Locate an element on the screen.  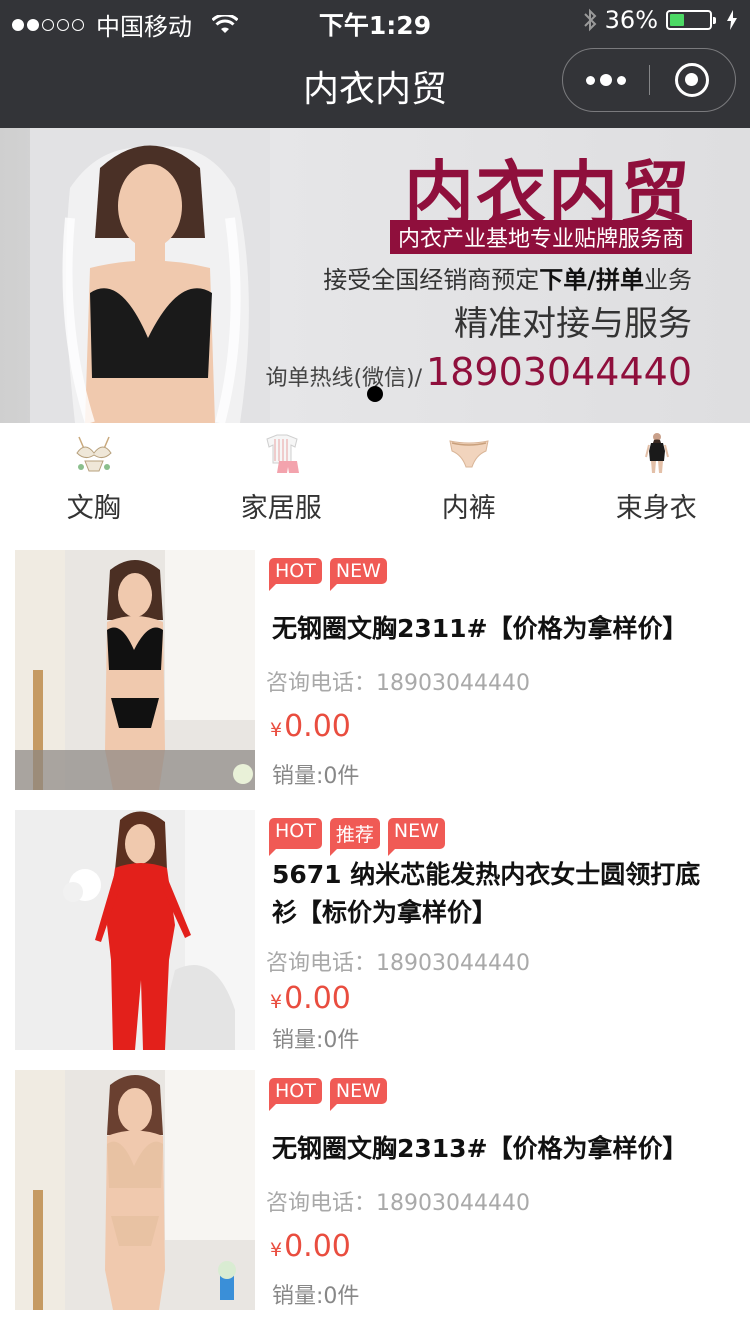
top-bar: 中国移动 下午1:29 36% 内衣内贸 is located at coordinates (375, 64).